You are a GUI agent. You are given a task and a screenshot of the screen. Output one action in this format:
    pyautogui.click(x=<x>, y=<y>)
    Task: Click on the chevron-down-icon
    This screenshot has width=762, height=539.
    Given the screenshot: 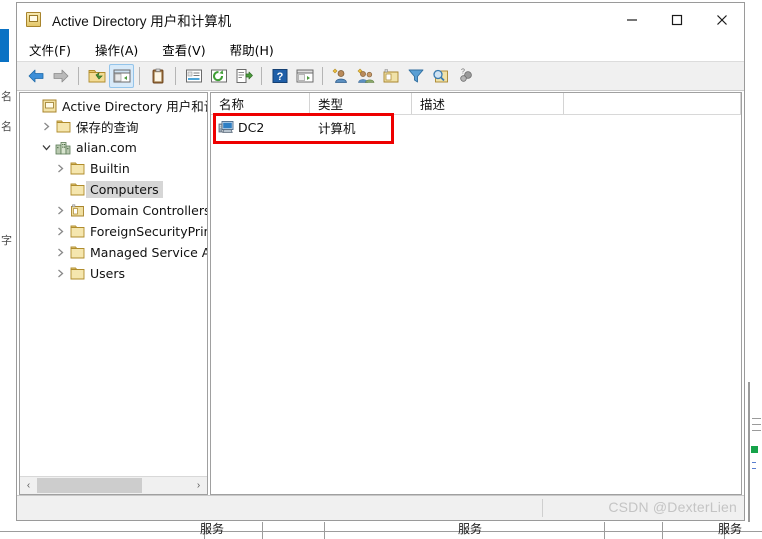 What is the action you would take?
    pyautogui.click(x=46, y=147)
    